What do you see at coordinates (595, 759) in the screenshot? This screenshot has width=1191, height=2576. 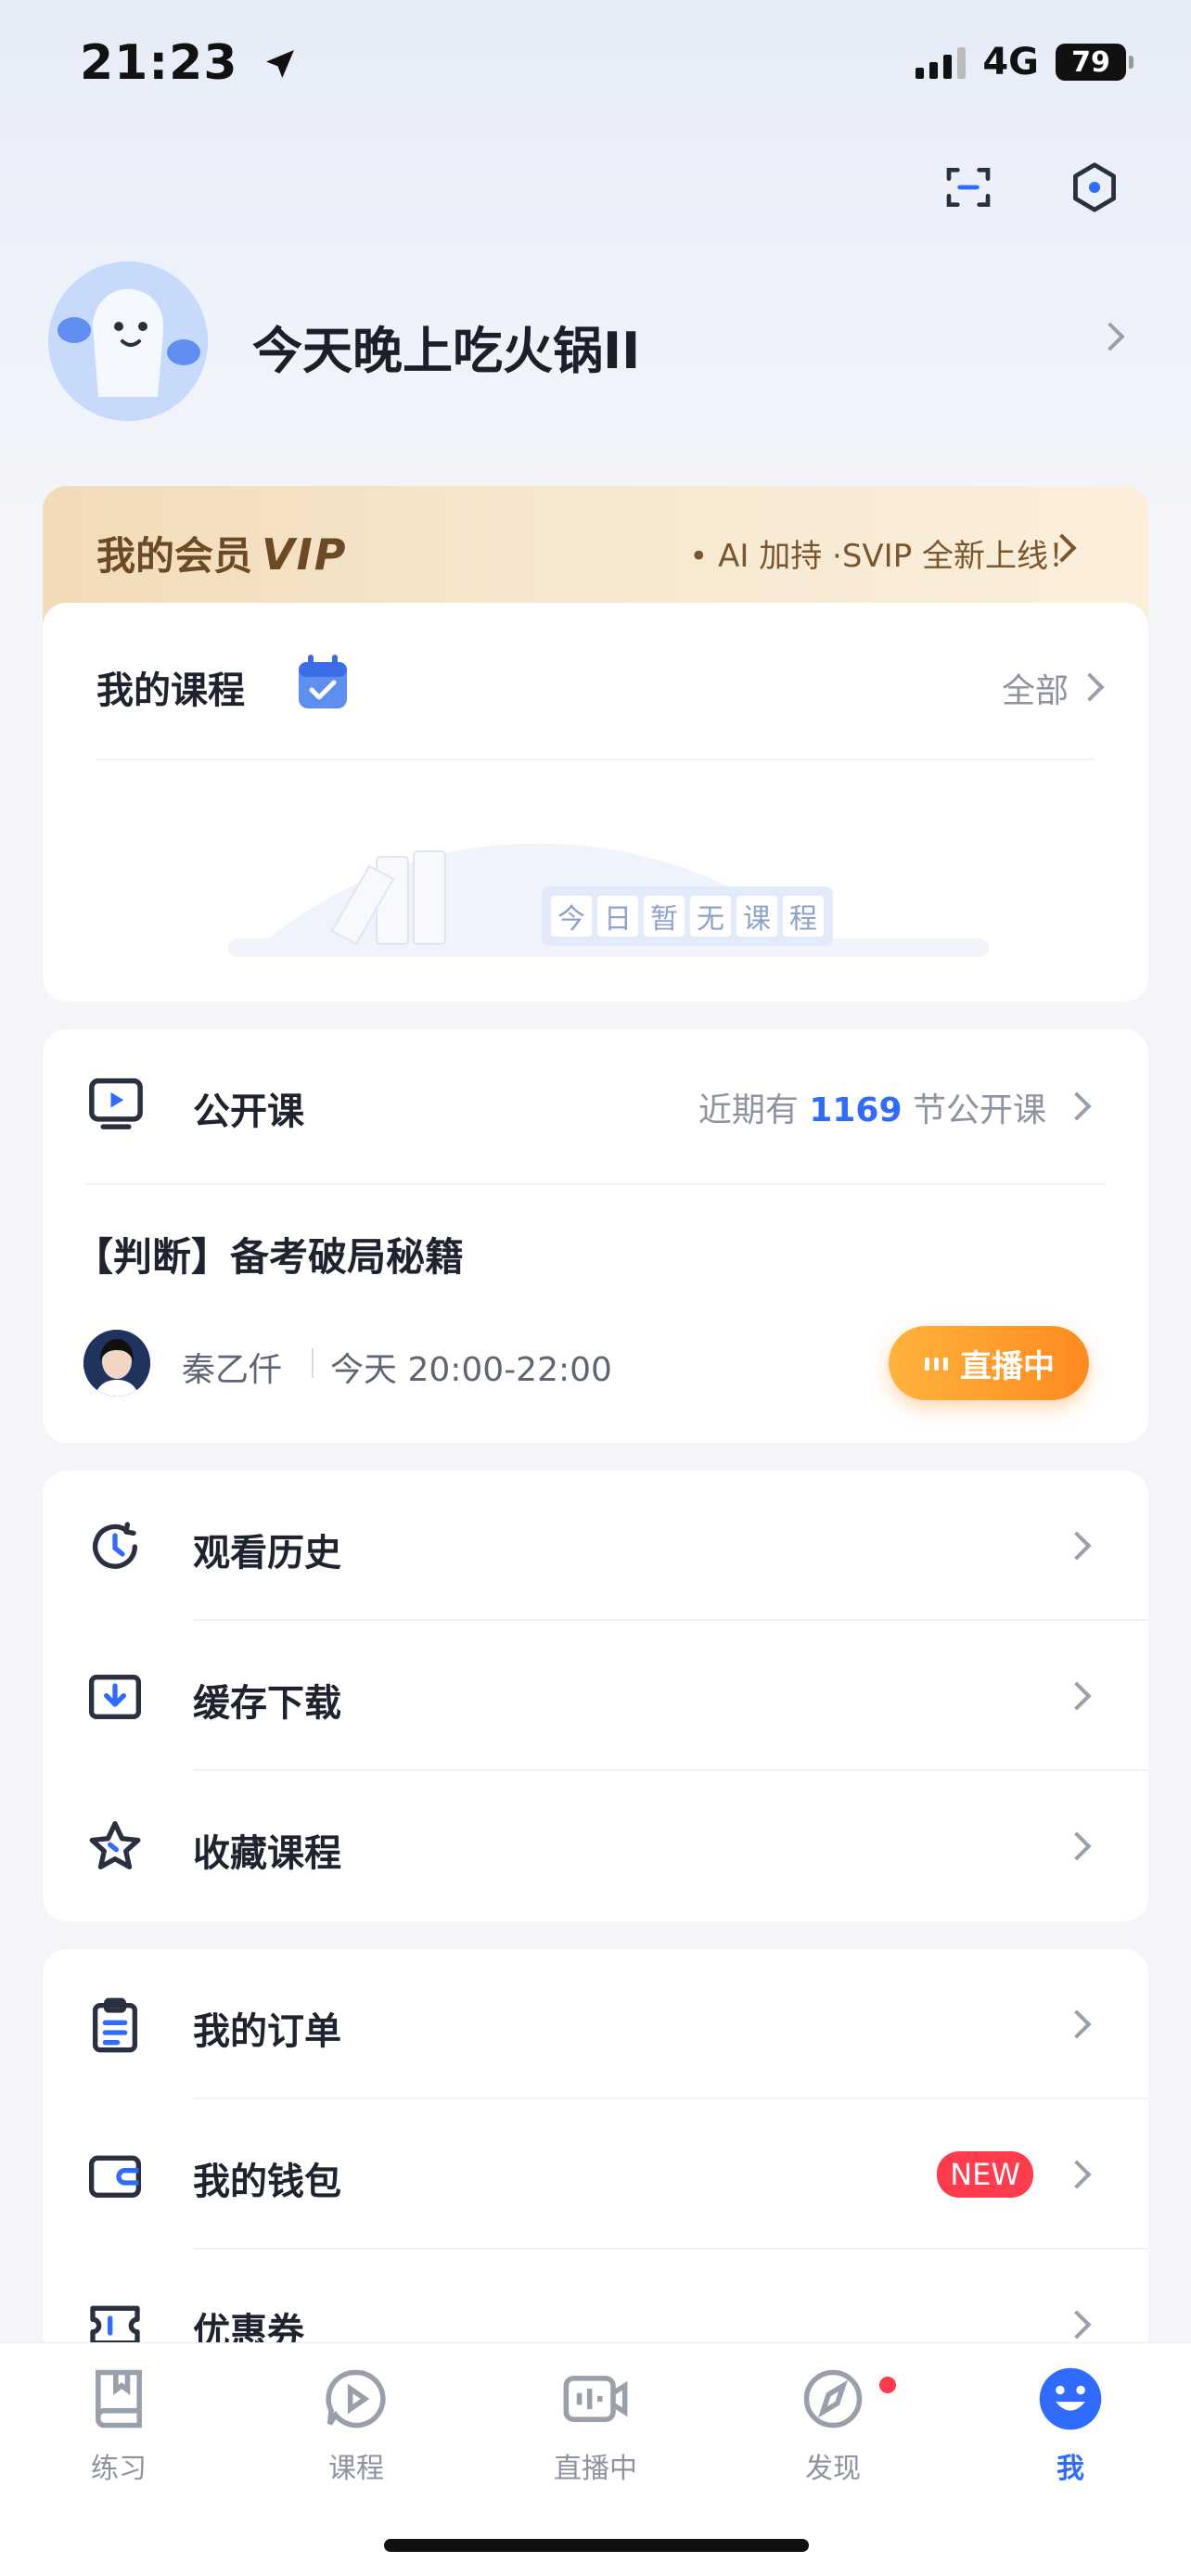 I see `course-divider` at bounding box center [595, 759].